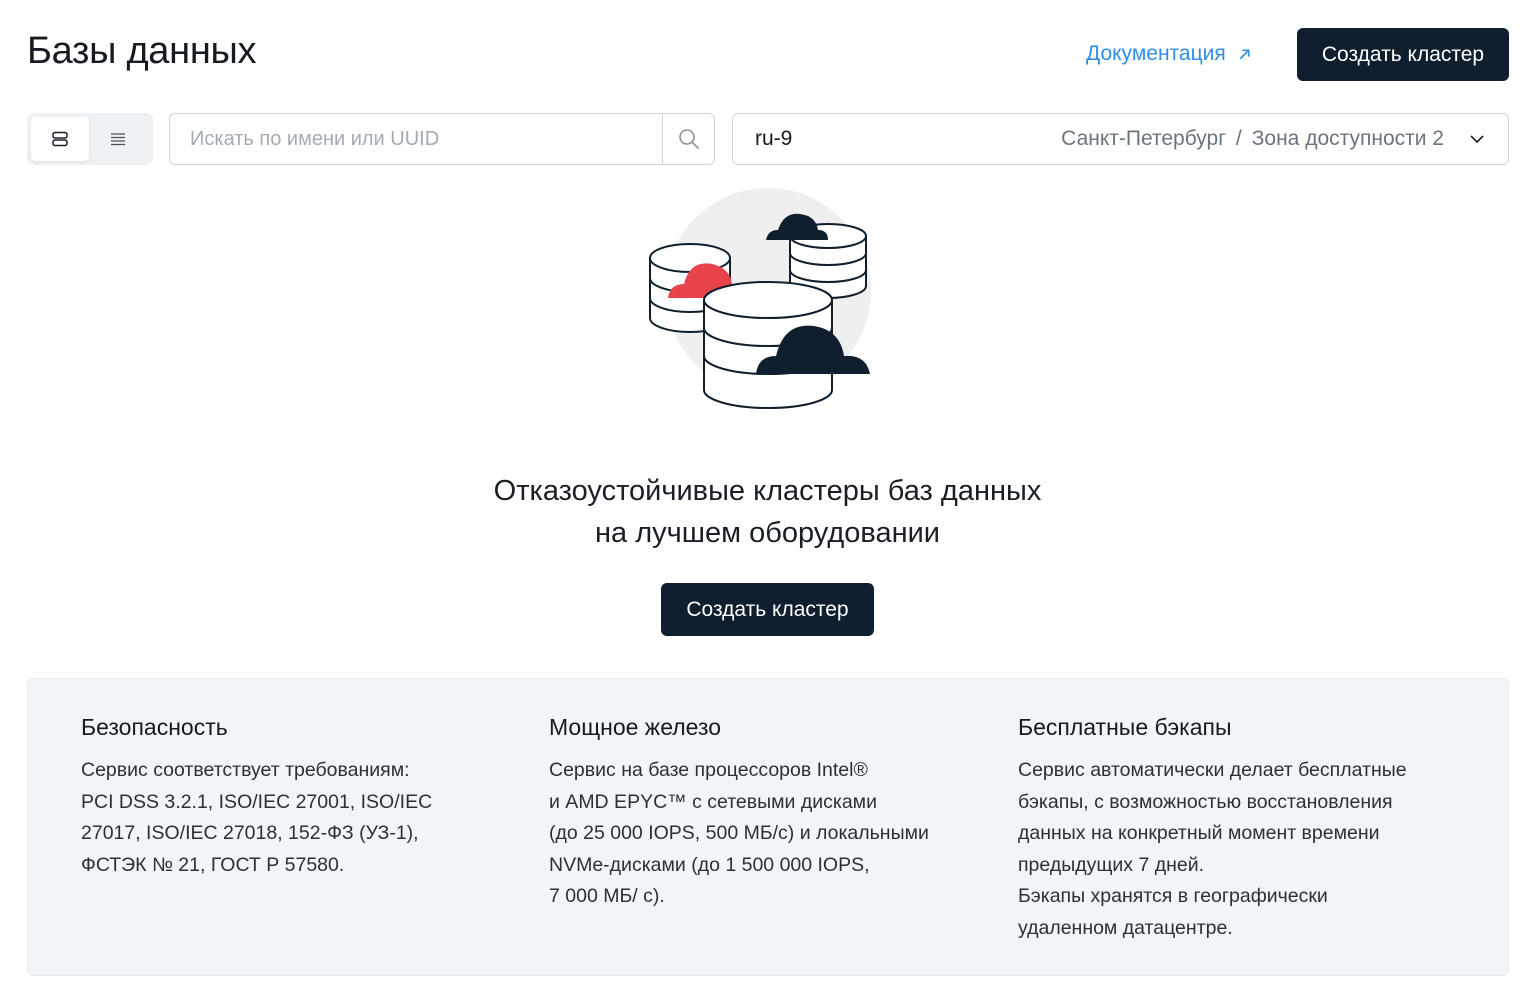 The width and height of the screenshot is (1525, 988). Describe the element at coordinates (767, 609) in the screenshot. I see `create-cluster-button: Создать кластер` at that location.